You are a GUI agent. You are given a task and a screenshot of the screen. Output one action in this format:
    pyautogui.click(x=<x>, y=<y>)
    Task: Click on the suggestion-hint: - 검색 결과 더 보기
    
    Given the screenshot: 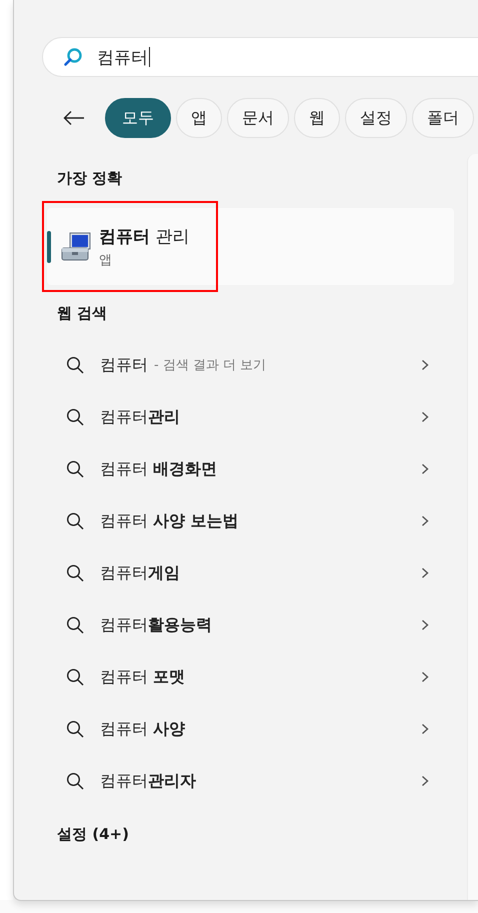 What is the action you would take?
    pyautogui.click(x=210, y=365)
    